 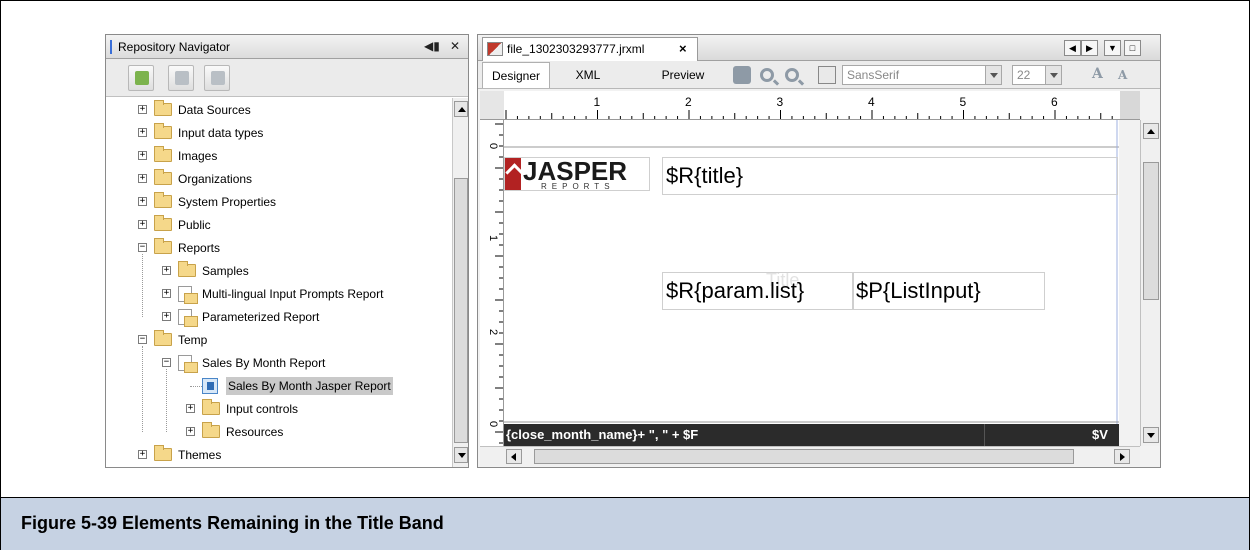 What do you see at coordinates (1097, 74) in the screenshot?
I see `increase-font-icon: A` at bounding box center [1097, 74].